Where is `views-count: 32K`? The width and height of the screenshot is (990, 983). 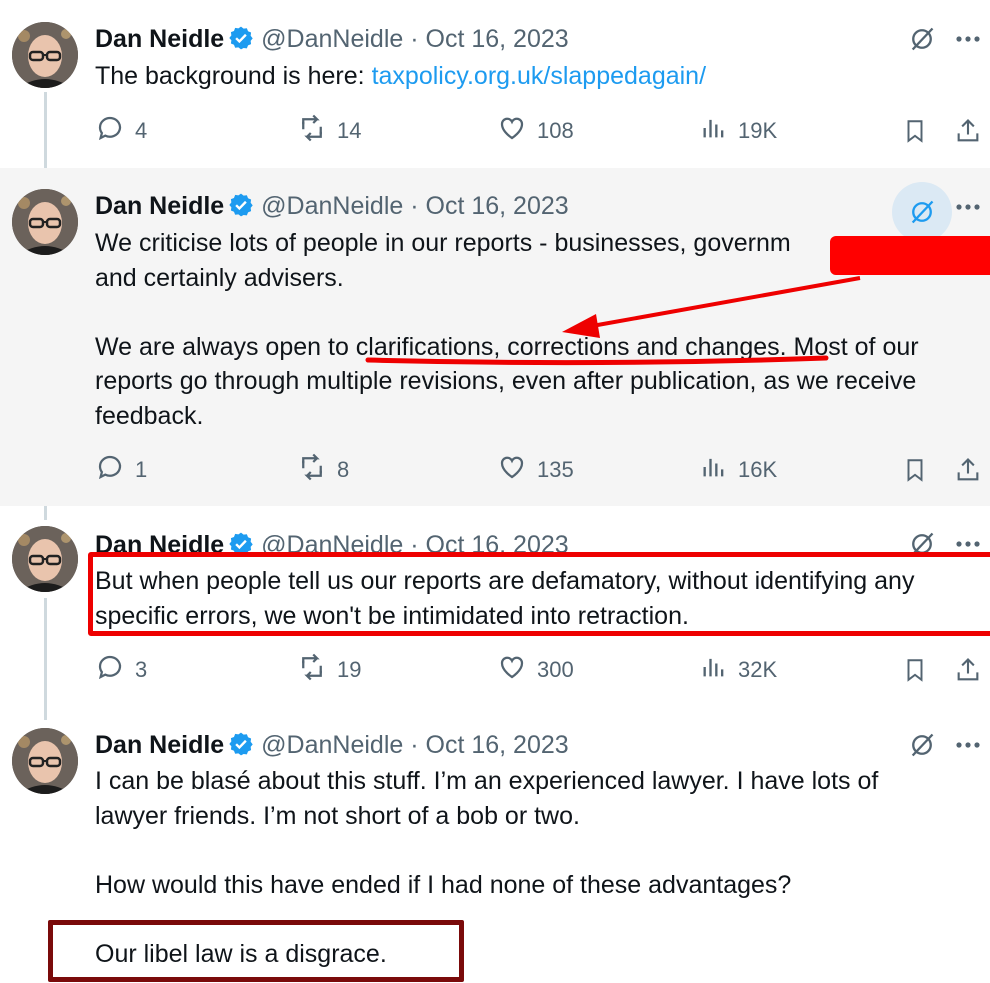
views-count: 32K is located at coordinates (758, 669).